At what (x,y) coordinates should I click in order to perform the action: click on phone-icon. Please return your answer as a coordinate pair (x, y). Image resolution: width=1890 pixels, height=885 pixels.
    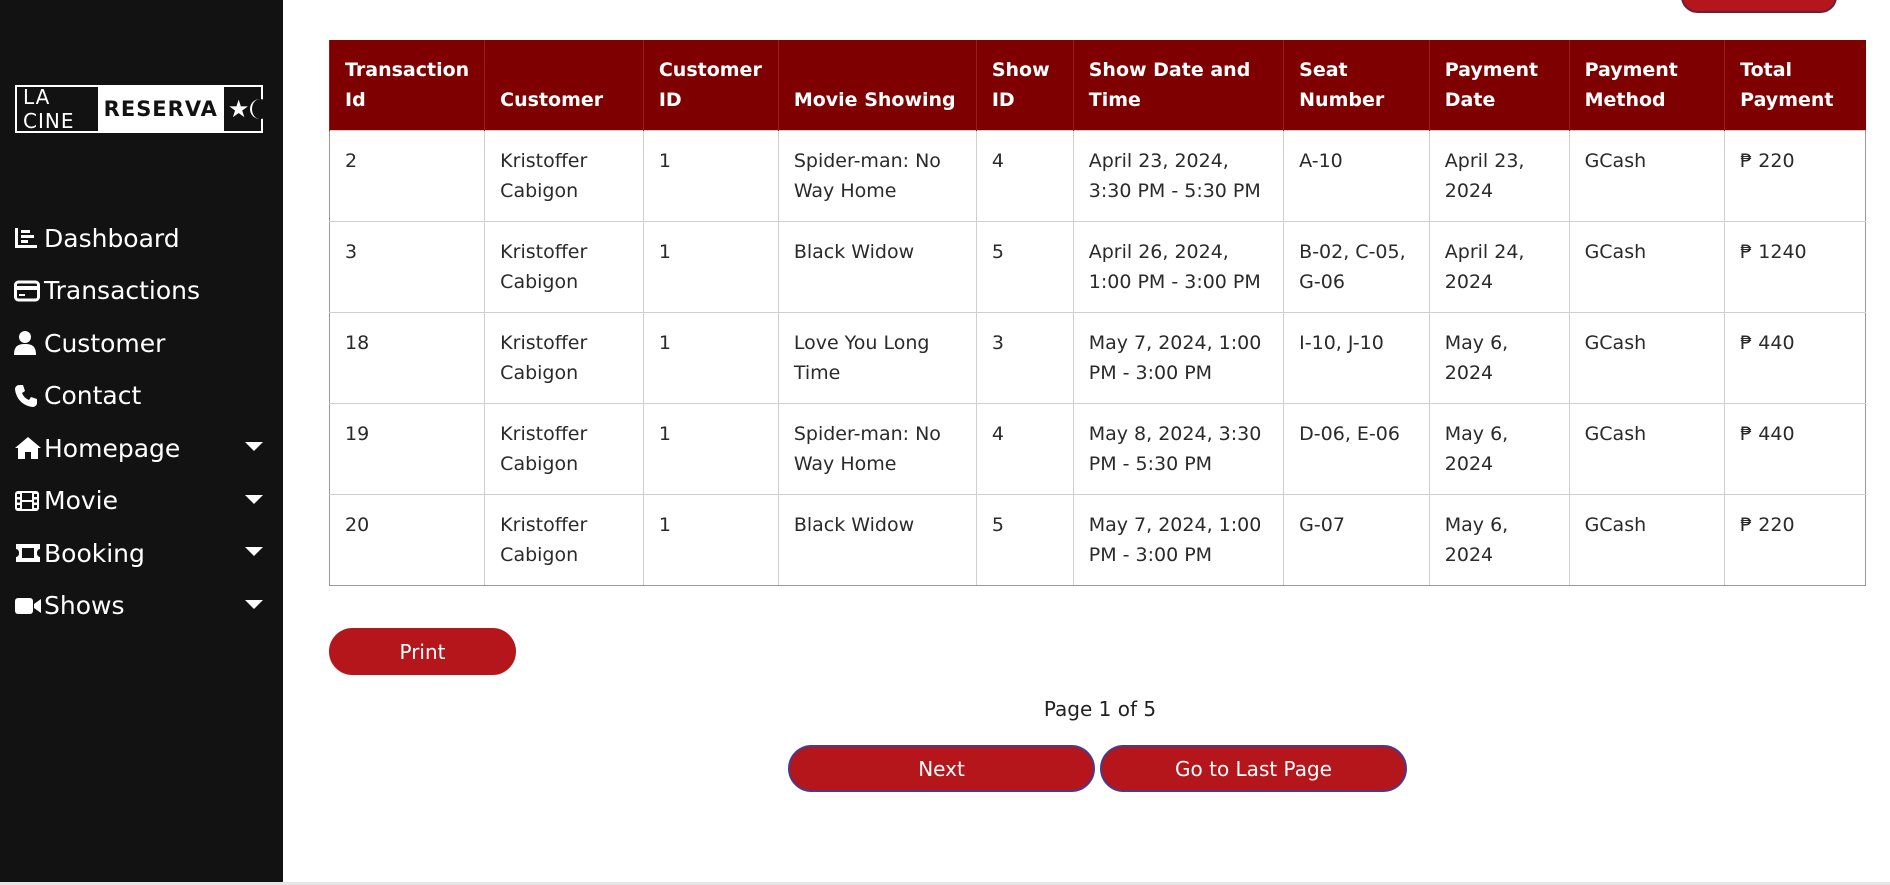
    Looking at the image, I should click on (28, 396).